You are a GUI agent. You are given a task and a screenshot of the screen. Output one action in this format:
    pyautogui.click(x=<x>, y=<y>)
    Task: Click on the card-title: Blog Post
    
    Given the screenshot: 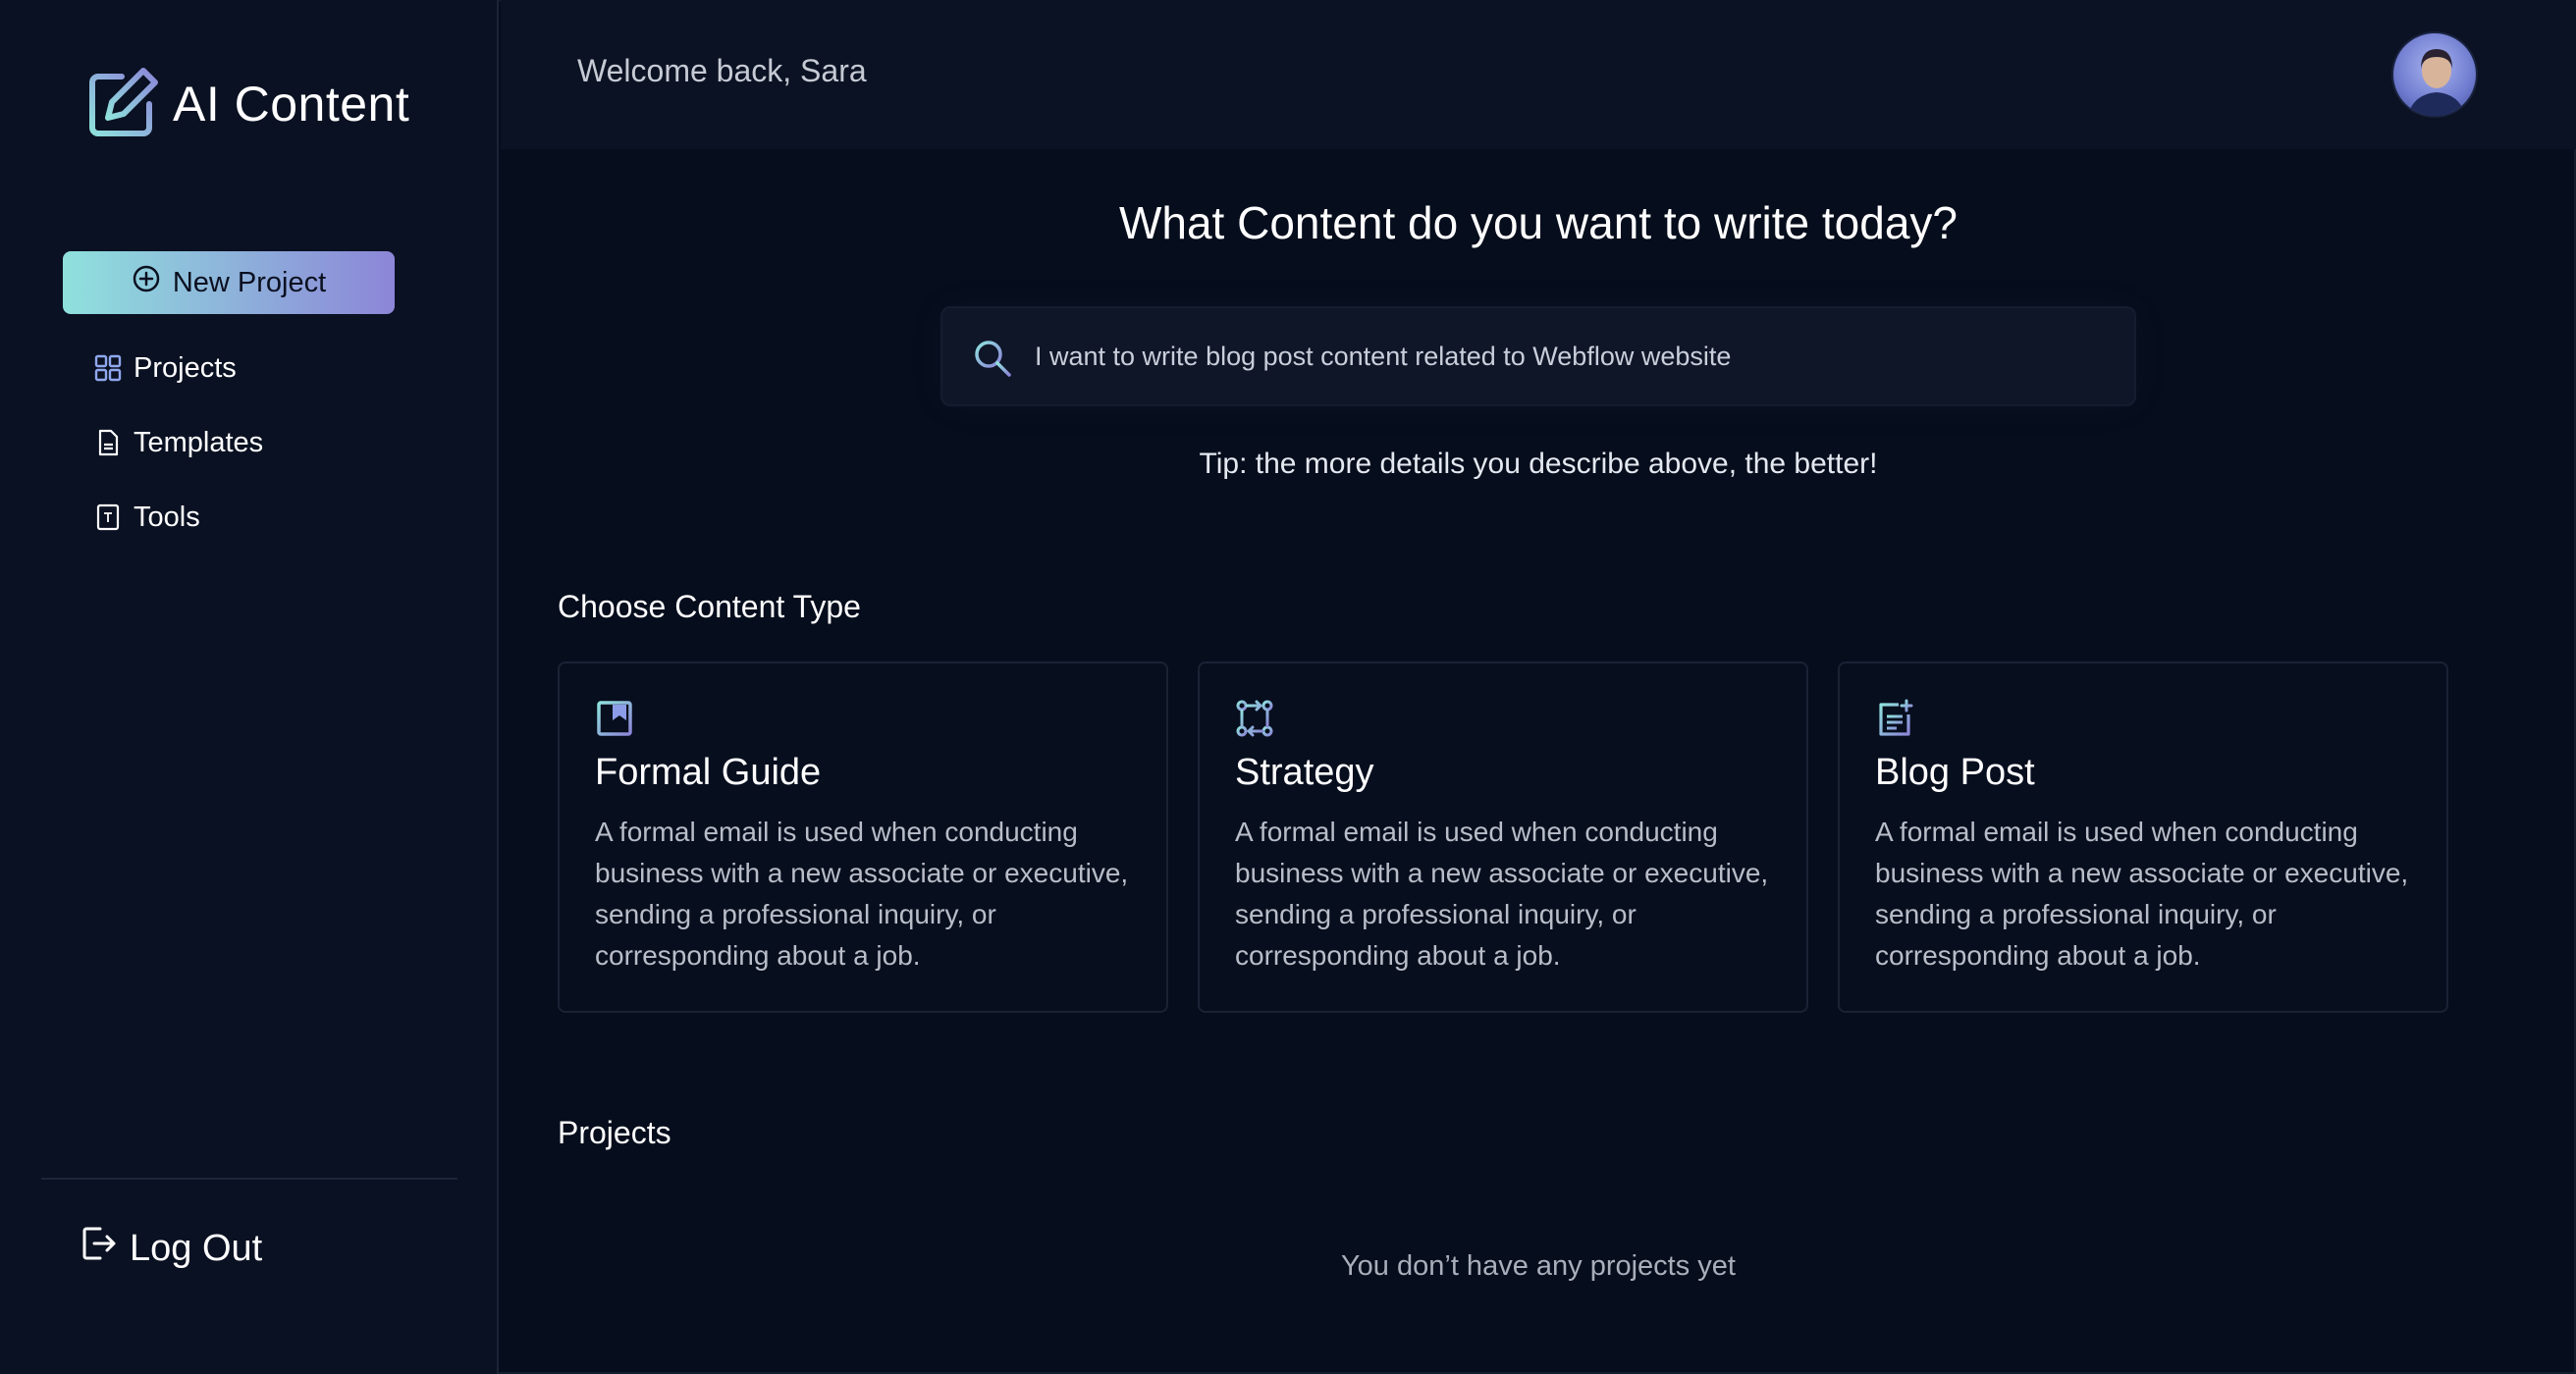 What is the action you would take?
    pyautogui.click(x=1955, y=773)
    